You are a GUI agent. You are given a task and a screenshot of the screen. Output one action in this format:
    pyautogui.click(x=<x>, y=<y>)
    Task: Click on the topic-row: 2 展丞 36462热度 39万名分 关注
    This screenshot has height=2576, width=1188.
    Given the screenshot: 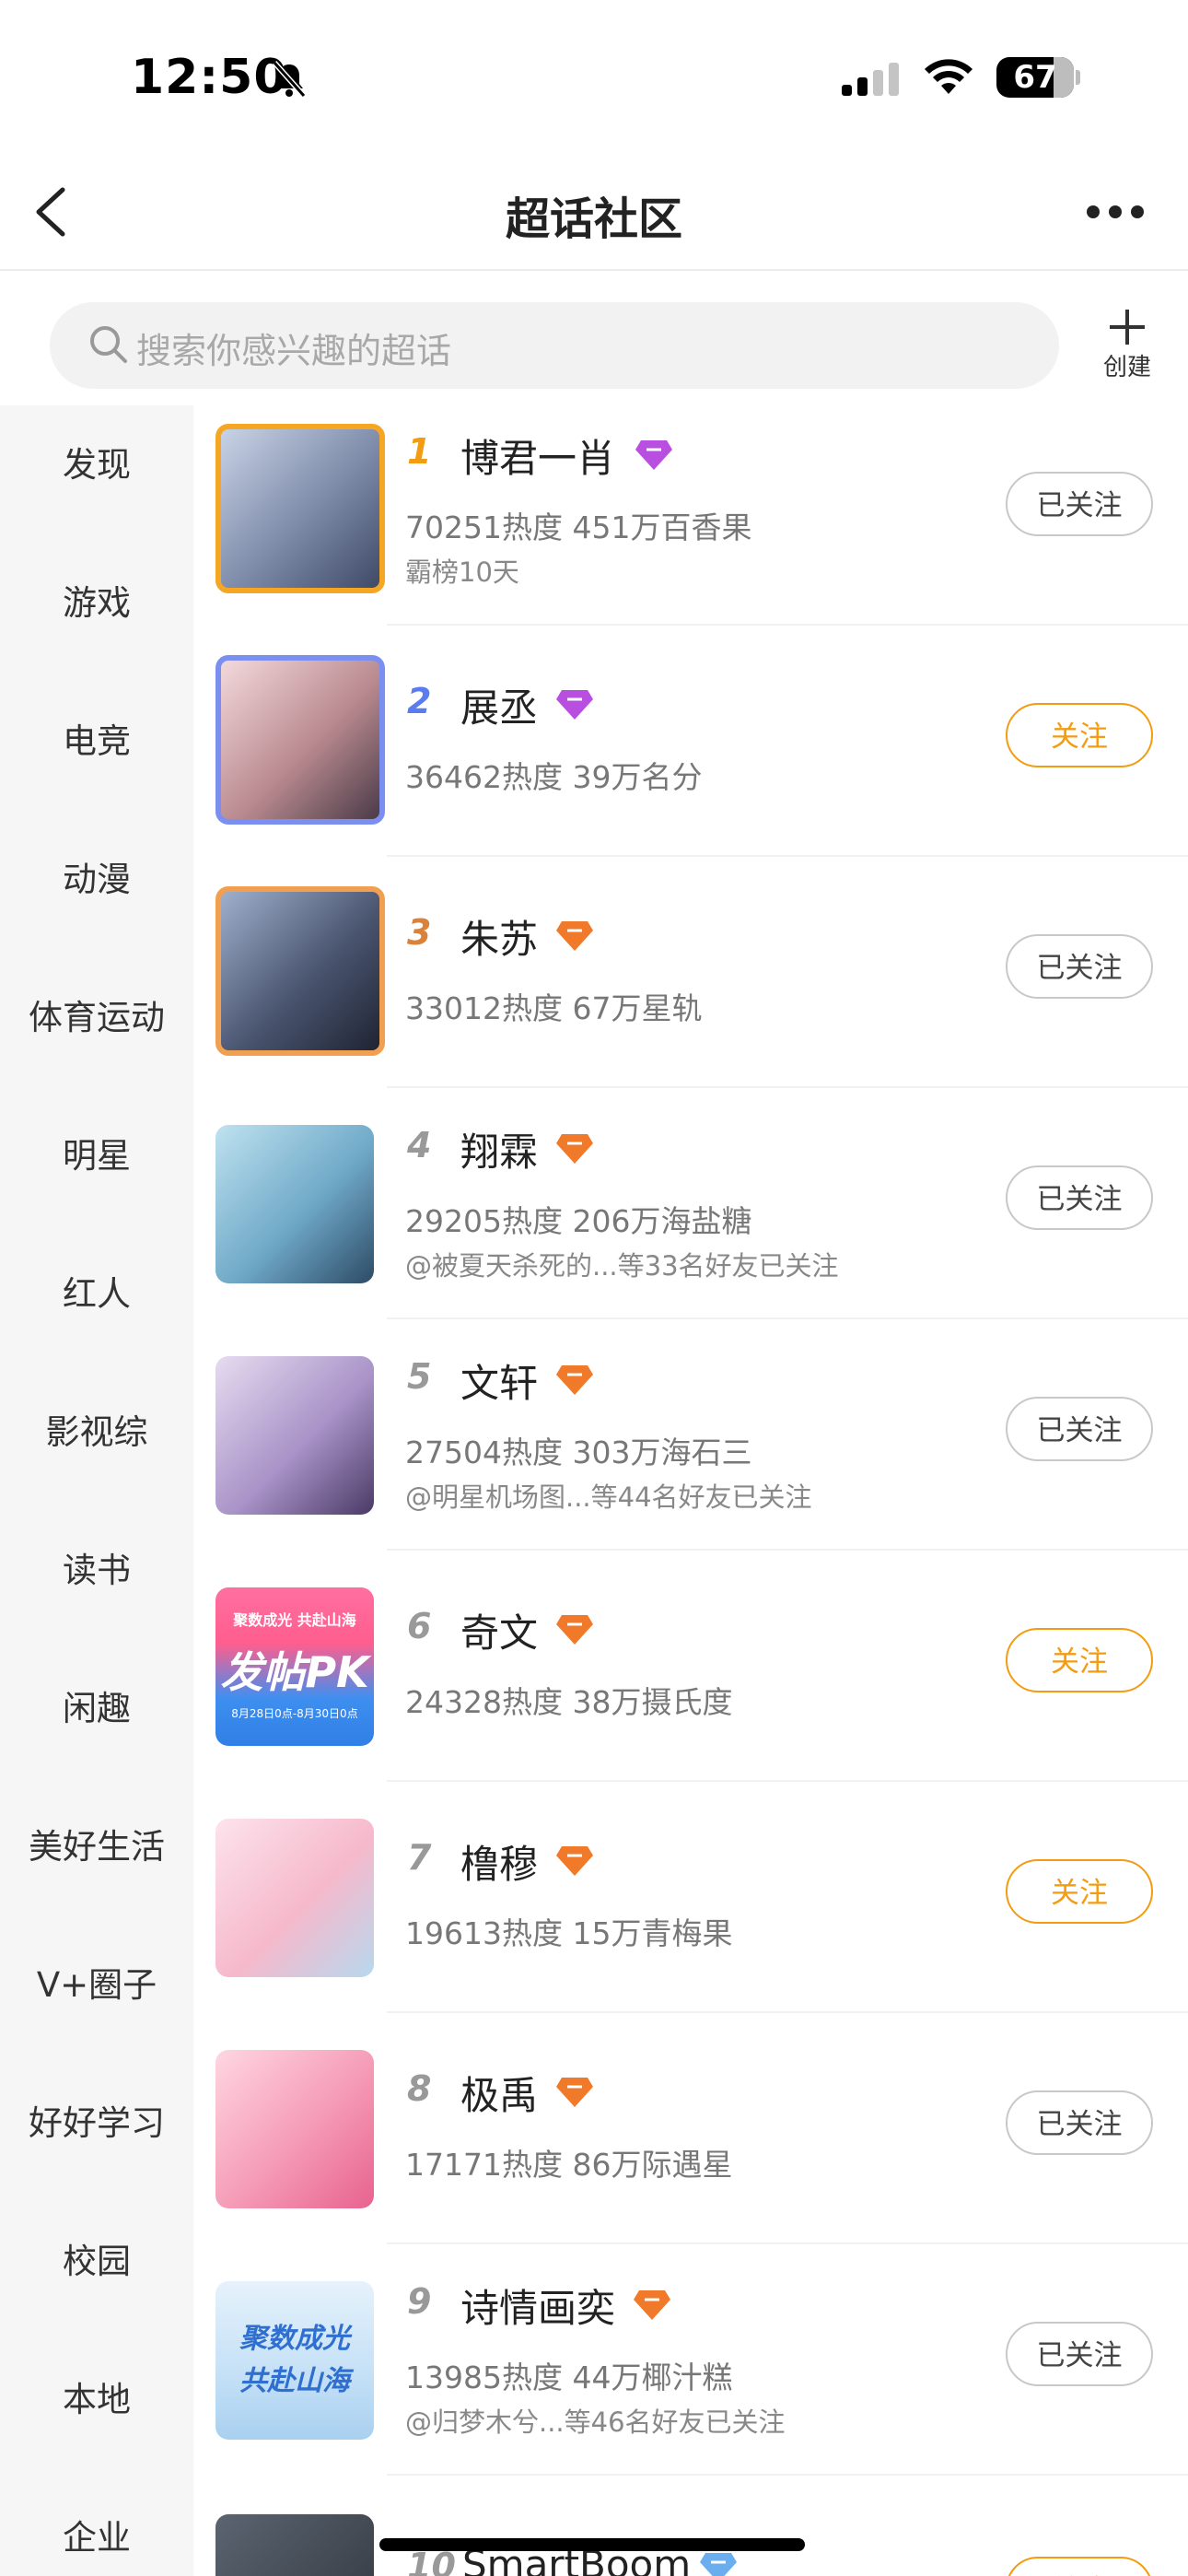 What is the action you would take?
    pyautogui.click(x=690, y=741)
    